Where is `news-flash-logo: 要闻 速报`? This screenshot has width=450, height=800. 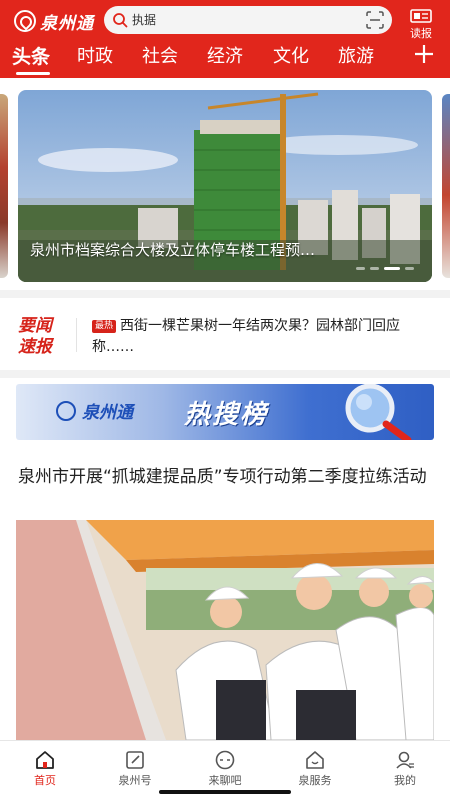
news-flash-logo: 要闻 速报 is located at coordinates (41, 337).